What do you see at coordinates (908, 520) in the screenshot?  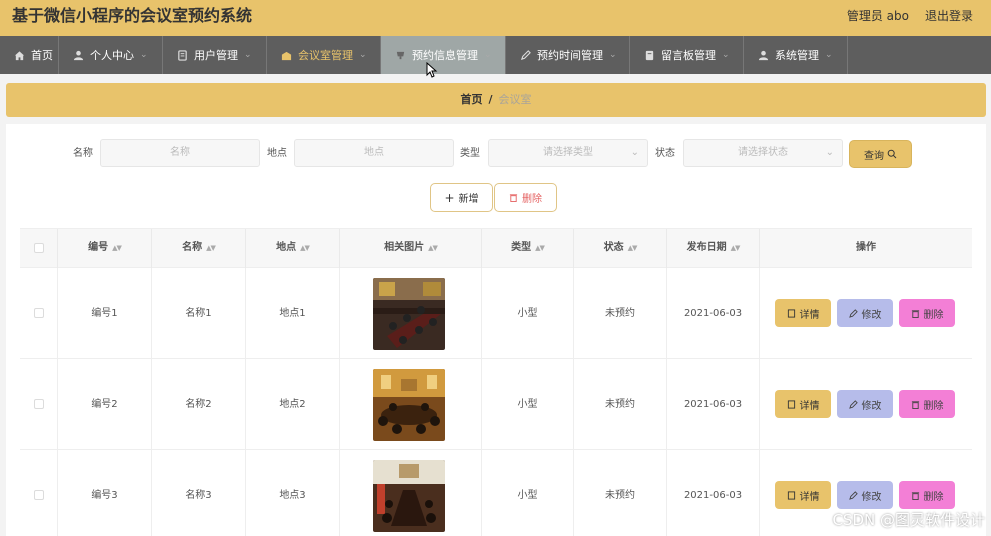 I see `watermark: CSDN @图灵软件设计` at bounding box center [908, 520].